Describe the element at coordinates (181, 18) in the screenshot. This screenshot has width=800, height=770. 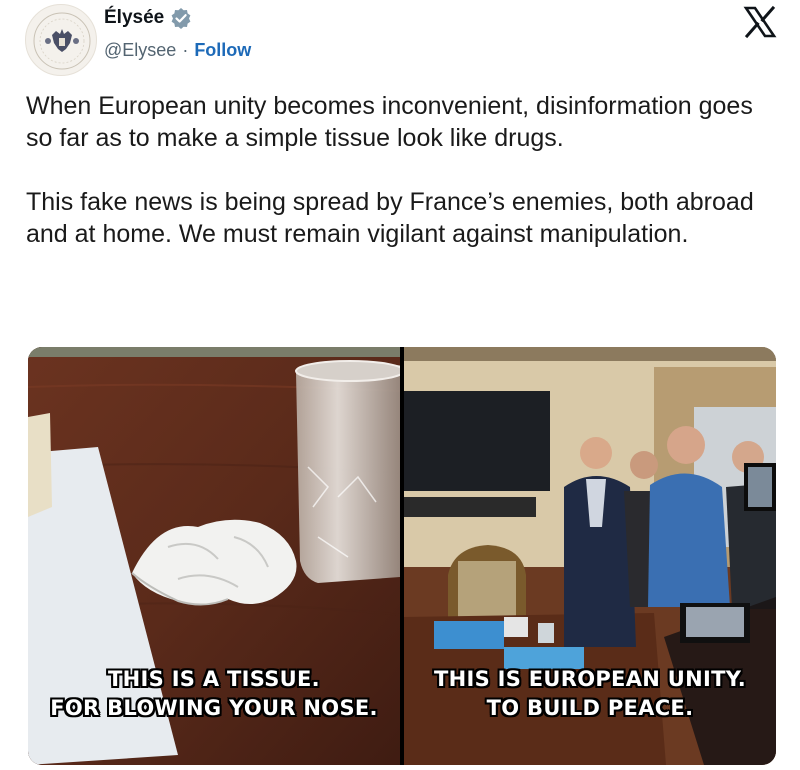
I see `verified-badge-icon` at that location.